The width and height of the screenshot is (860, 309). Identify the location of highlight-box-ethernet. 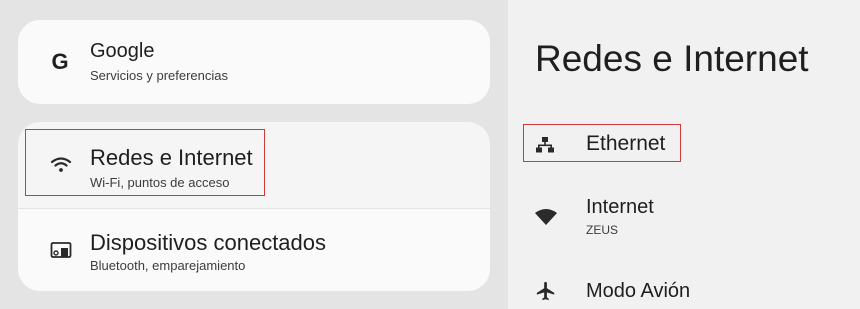
(602, 143).